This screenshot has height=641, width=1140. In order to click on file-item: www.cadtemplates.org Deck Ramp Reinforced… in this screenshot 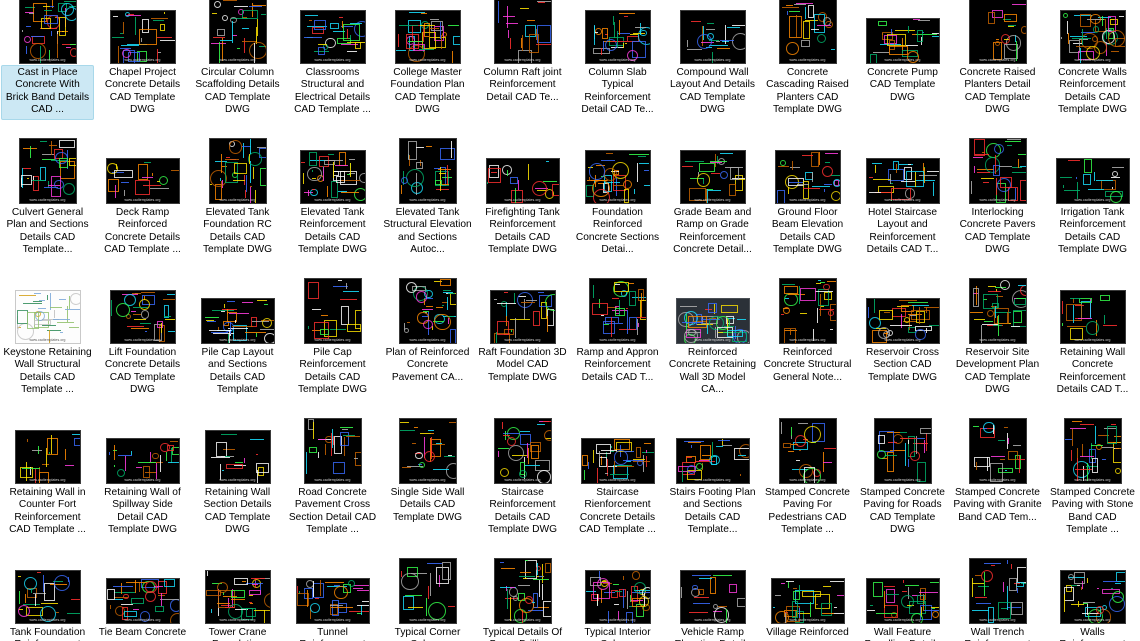, I will do `click(142, 210)`.